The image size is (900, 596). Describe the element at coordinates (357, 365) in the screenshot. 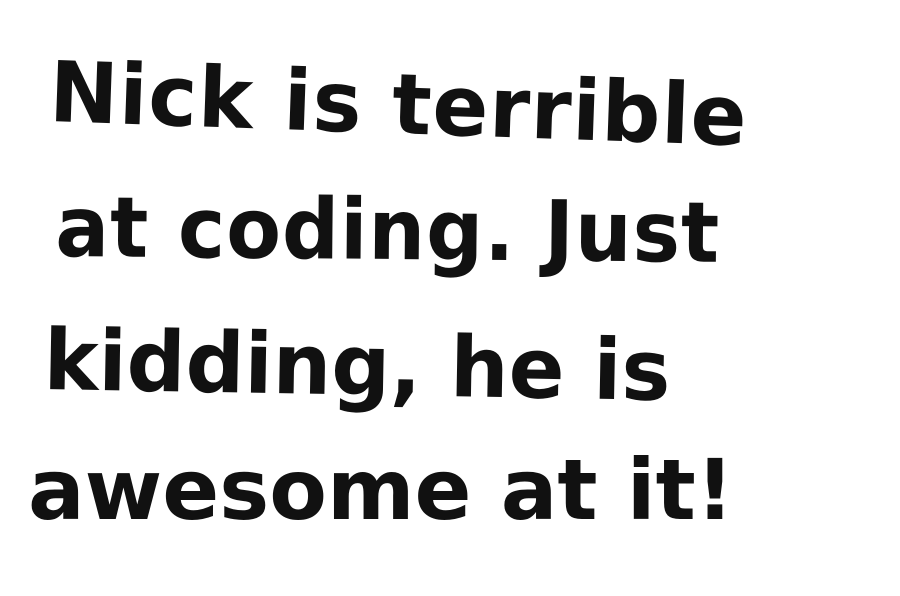

I see `note-line-3: kidding, he is` at that location.